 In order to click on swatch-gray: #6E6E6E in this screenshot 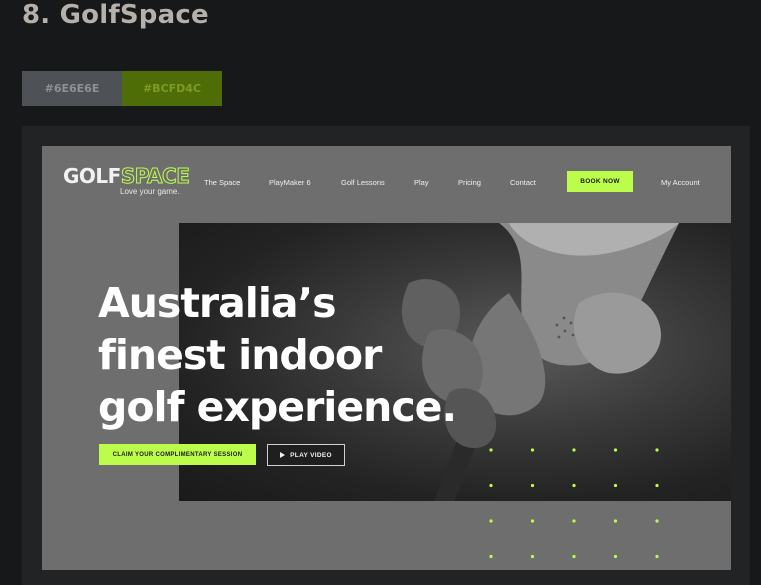, I will do `click(72, 88)`.